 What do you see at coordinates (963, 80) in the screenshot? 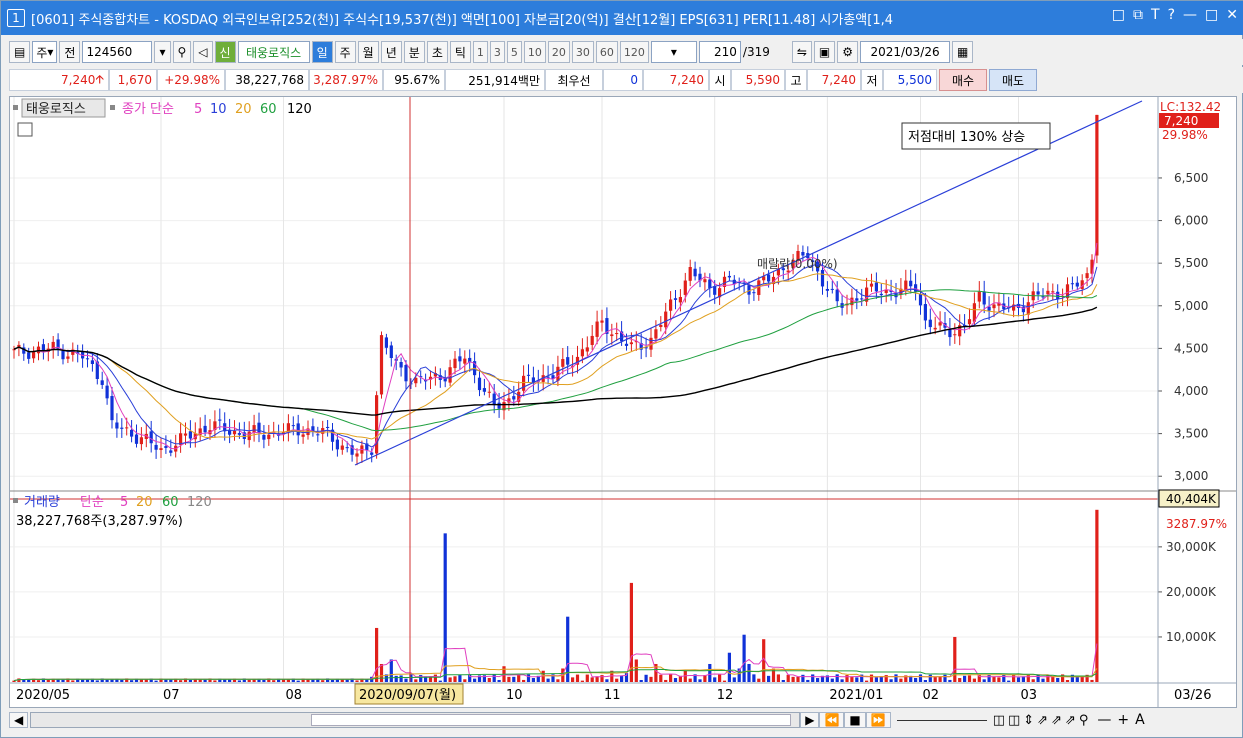
I see `buy-button: 매수` at bounding box center [963, 80].